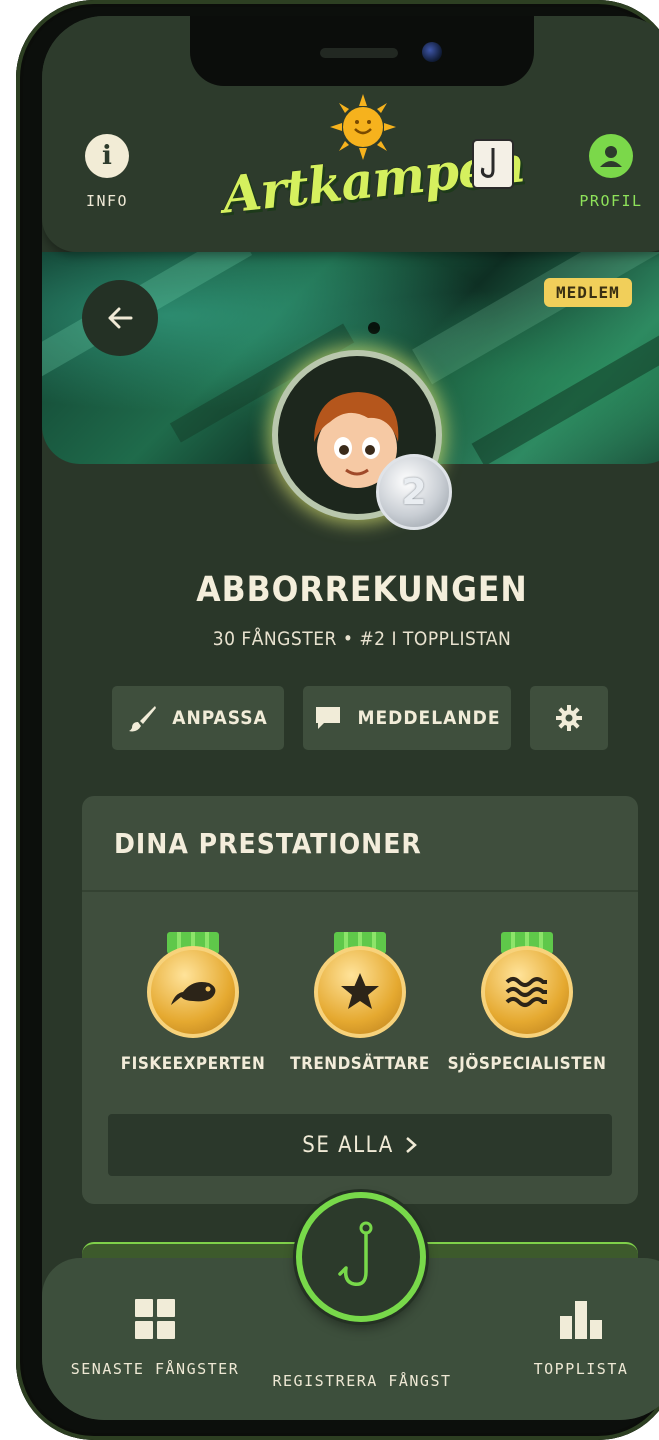 The image size is (659, 1440). I want to click on waves-icon, so click(526, 992).